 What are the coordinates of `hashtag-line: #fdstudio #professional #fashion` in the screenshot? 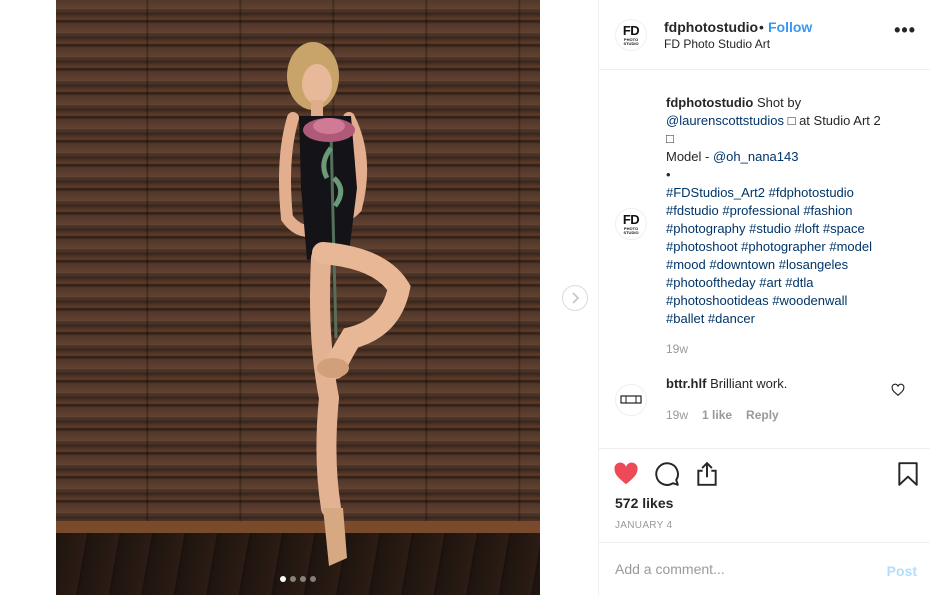 It's located at (791, 211).